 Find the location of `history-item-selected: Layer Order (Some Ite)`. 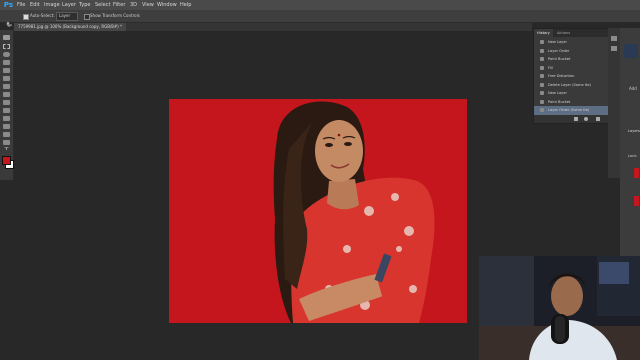

history-item-selected: Layer Order (Some Ite) is located at coordinates (571, 110).